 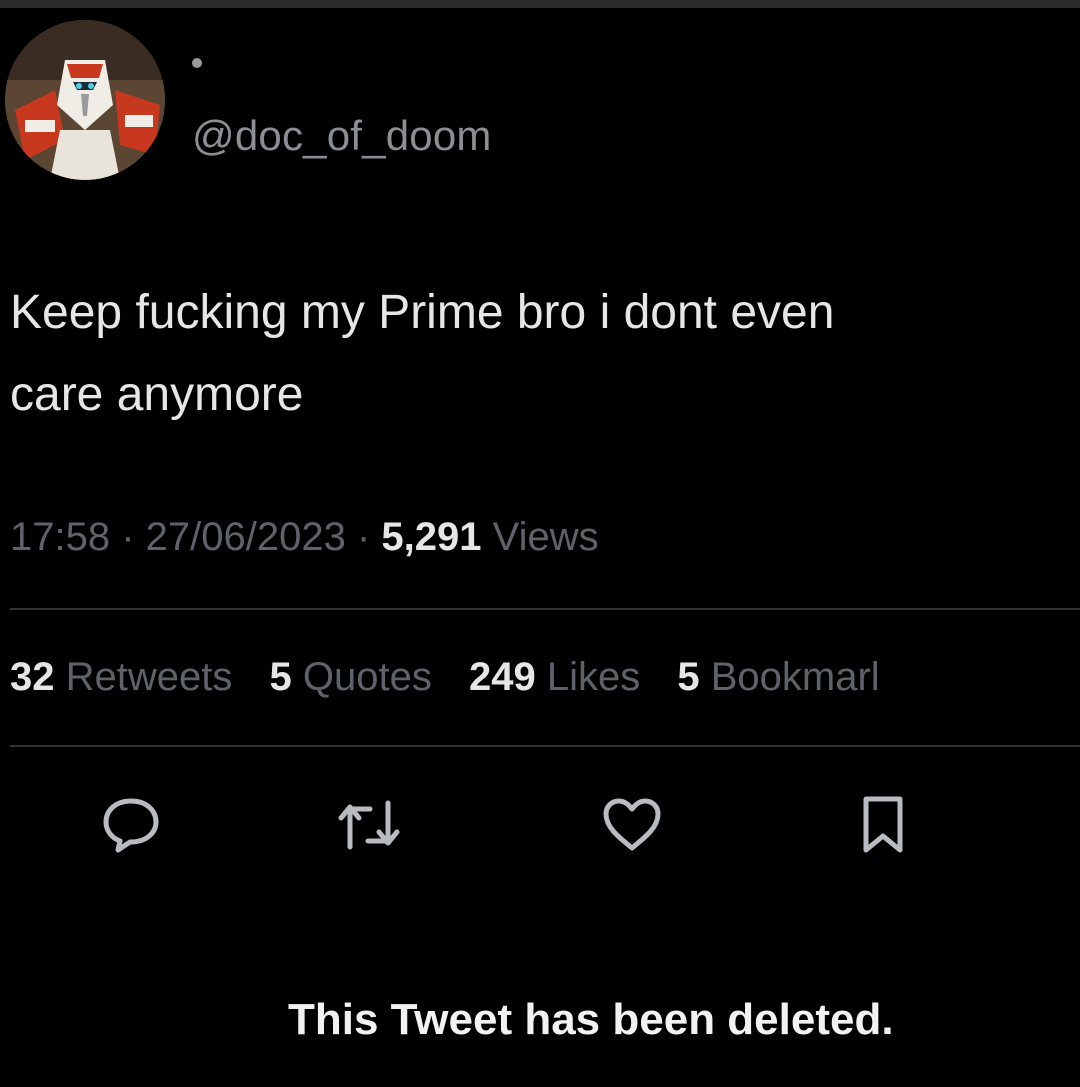 I want to click on deleted-notice: This Tweet has been deleted., so click(x=591, y=1019).